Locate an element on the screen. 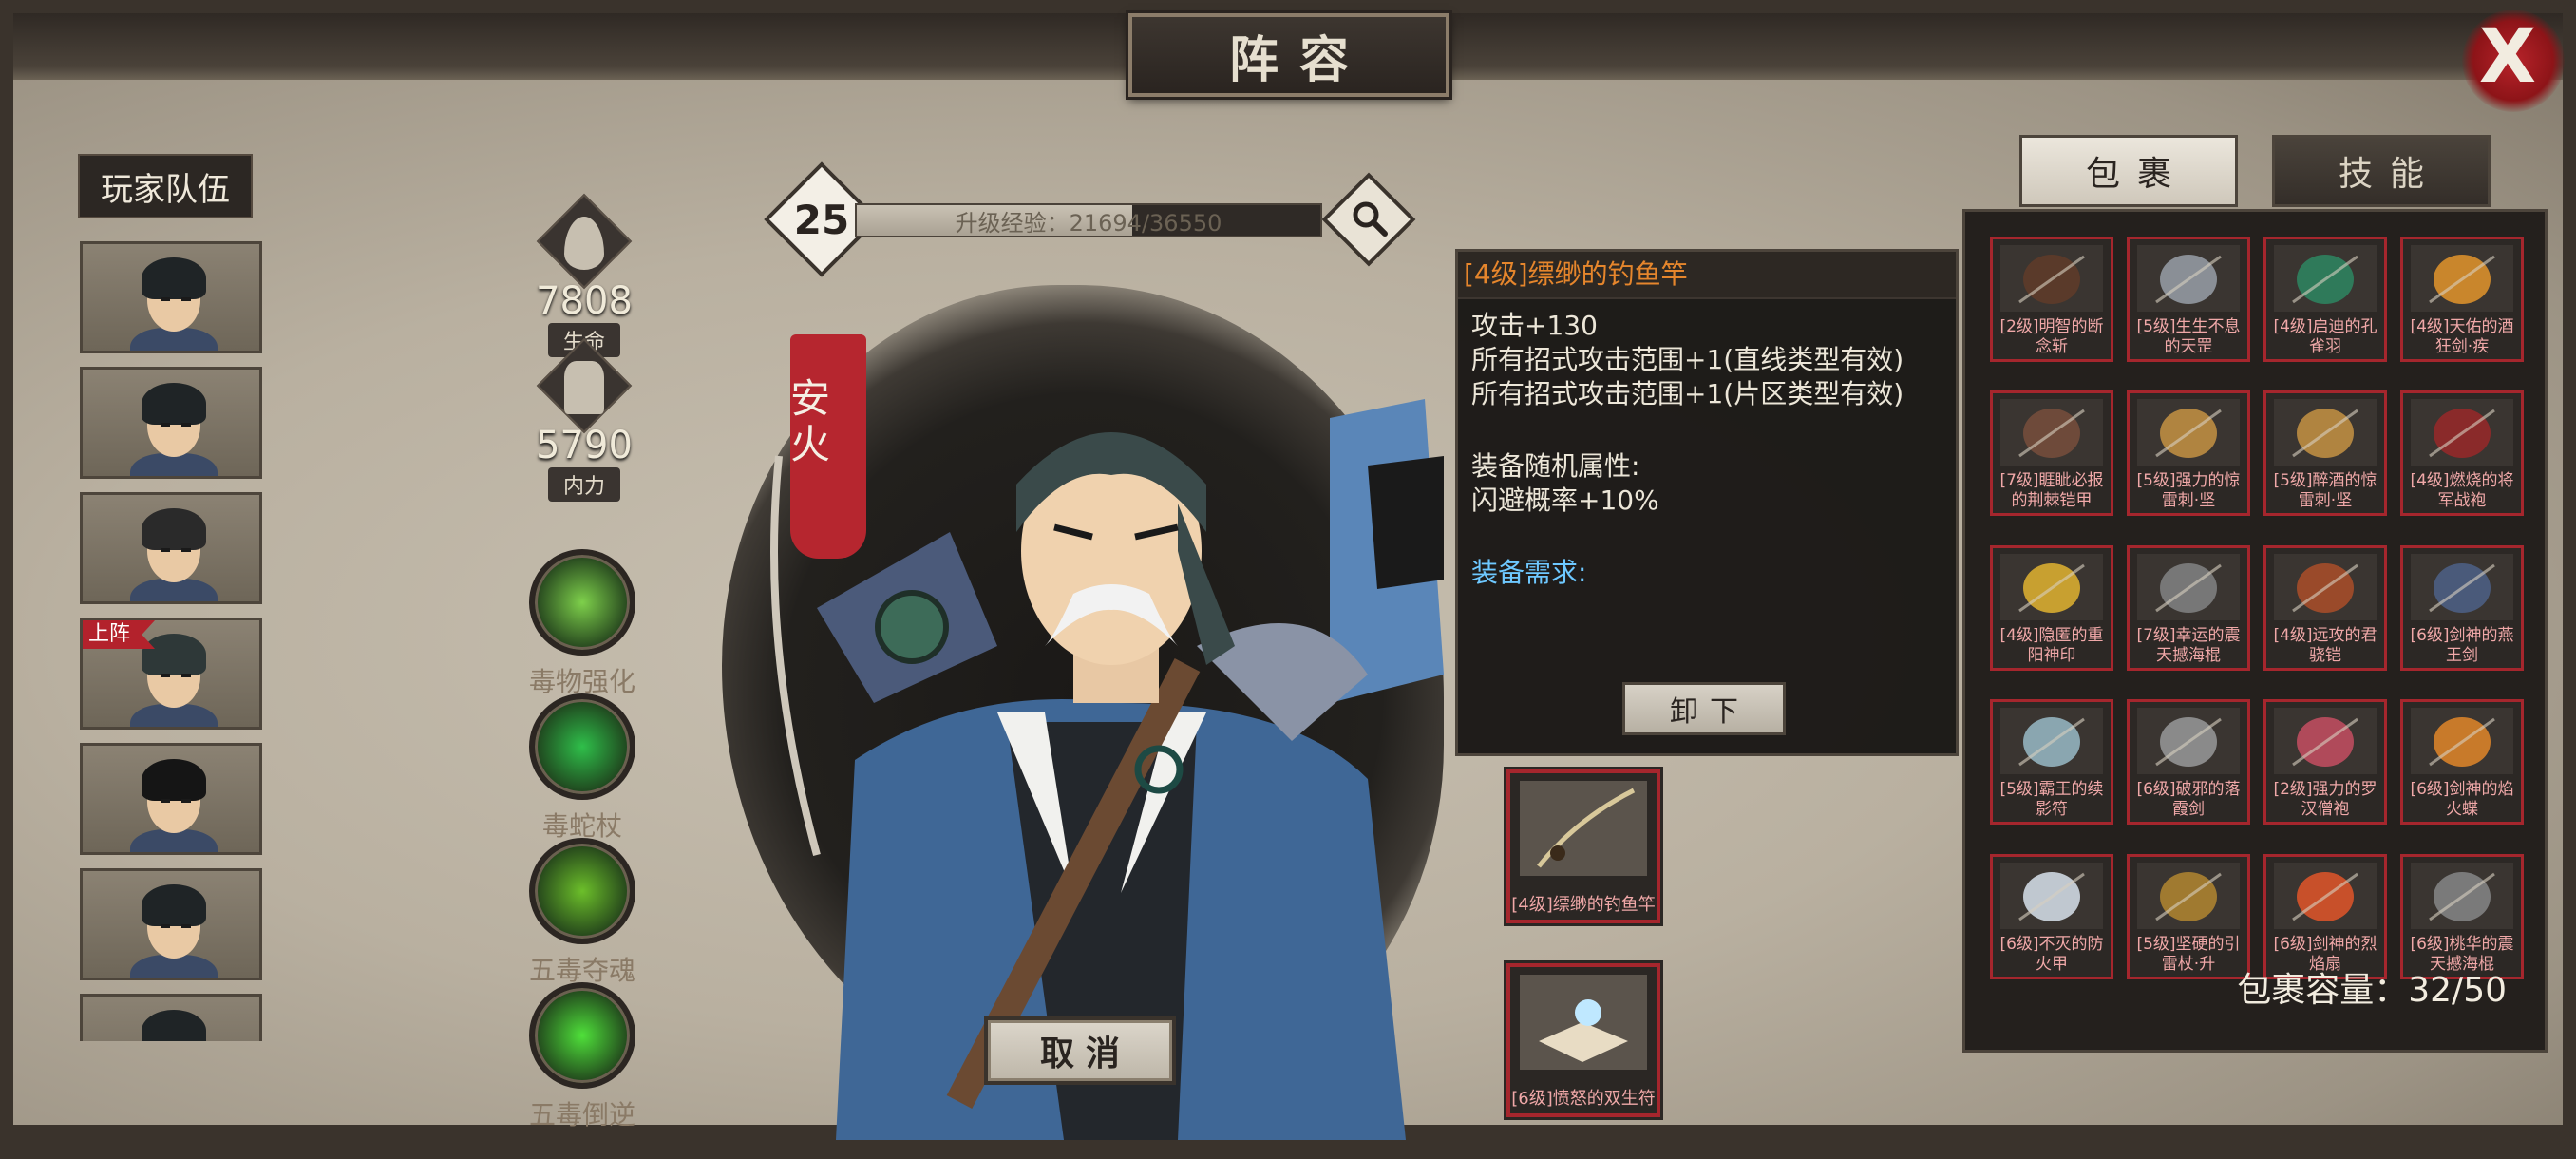 The height and width of the screenshot is (1159, 2576). page-title: 阵容 is located at coordinates (1288, 55).